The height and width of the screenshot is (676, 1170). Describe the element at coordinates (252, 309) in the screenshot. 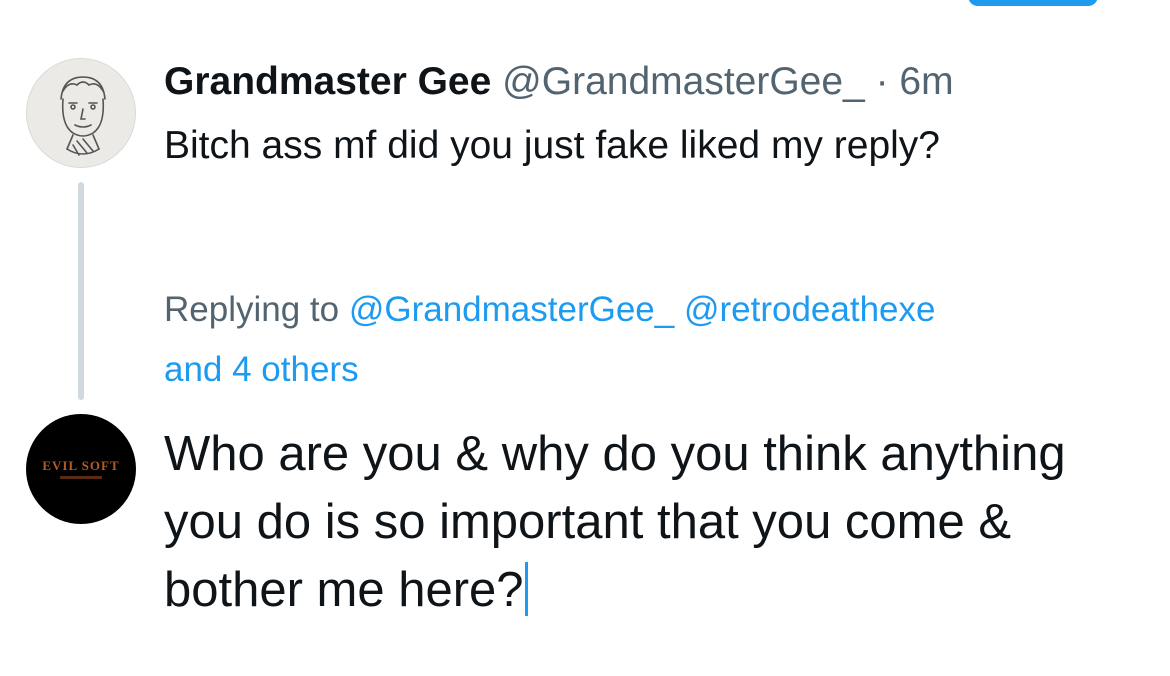

I see `replying-to-label: Replying to` at that location.